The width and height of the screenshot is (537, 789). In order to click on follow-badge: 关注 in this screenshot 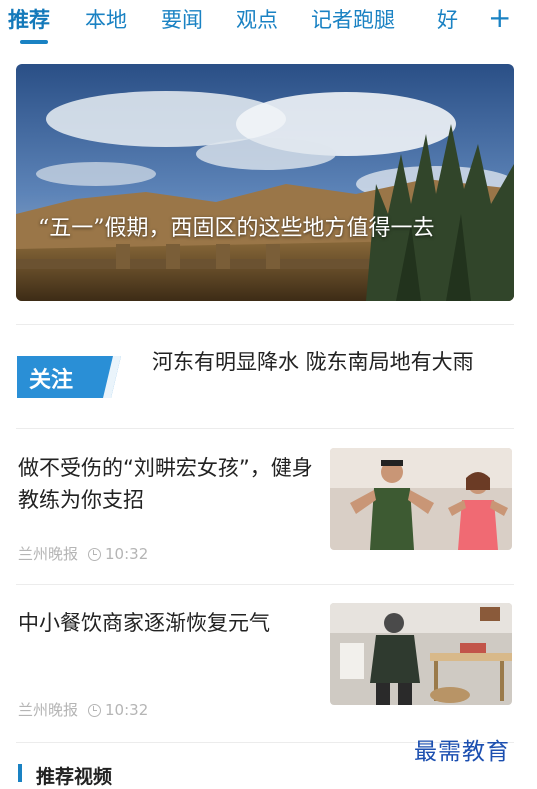, I will do `click(69, 377)`.